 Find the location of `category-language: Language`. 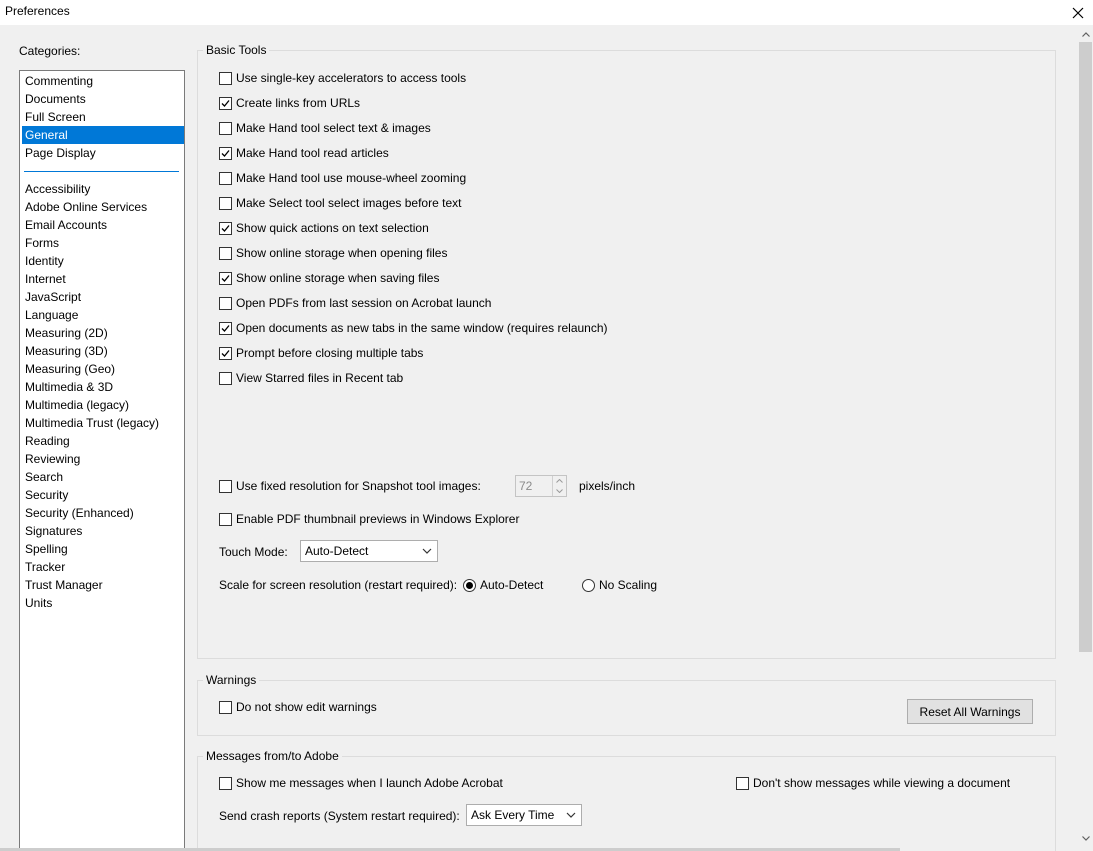

category-language: Language is located at coordinates (103, 315).